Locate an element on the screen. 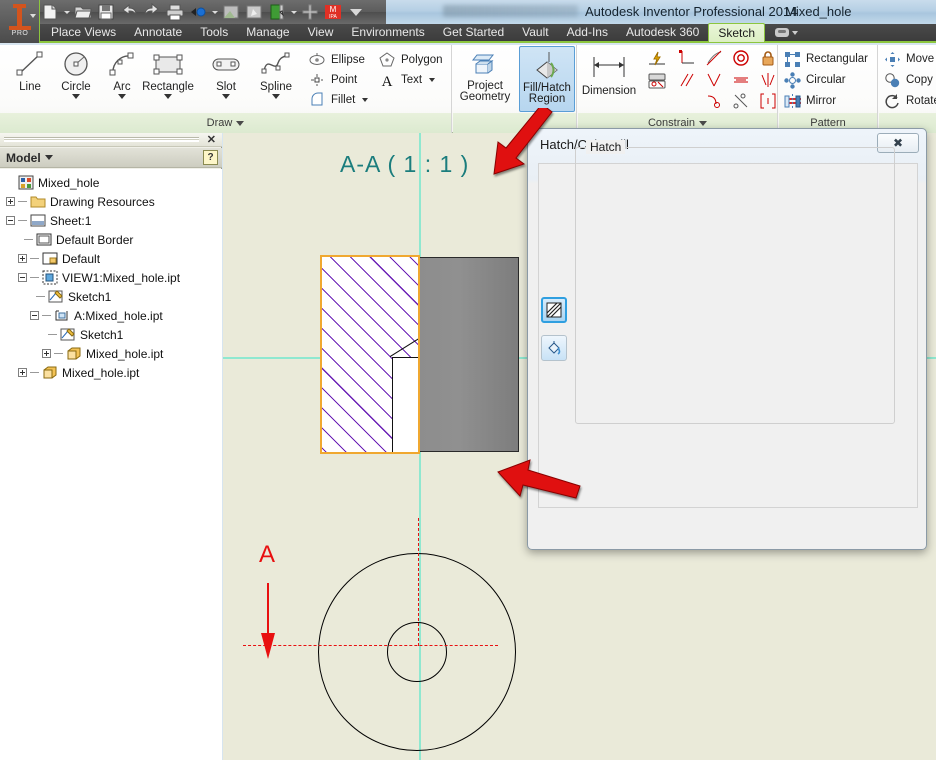  section-line-vertical is located at coordinates (418, 582).